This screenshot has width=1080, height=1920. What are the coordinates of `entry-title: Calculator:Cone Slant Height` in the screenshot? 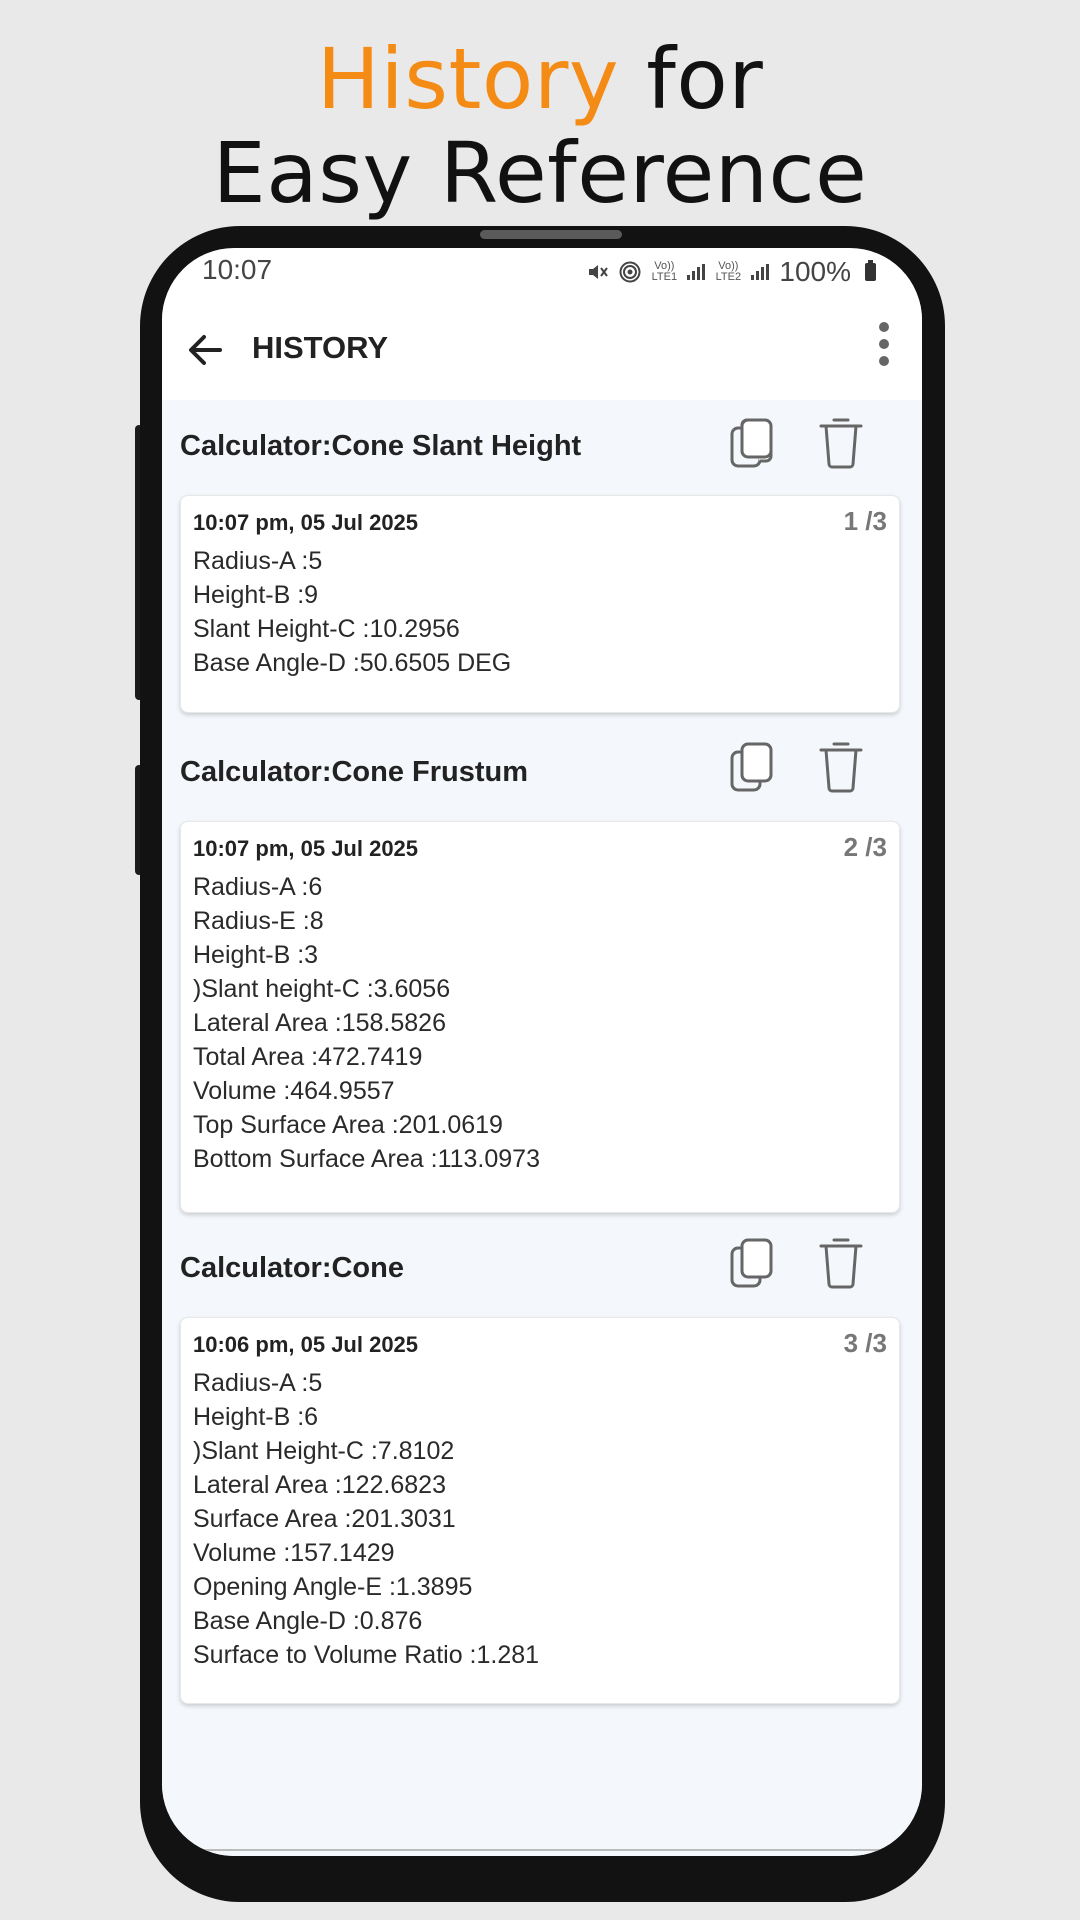 It's located at (381, 446).